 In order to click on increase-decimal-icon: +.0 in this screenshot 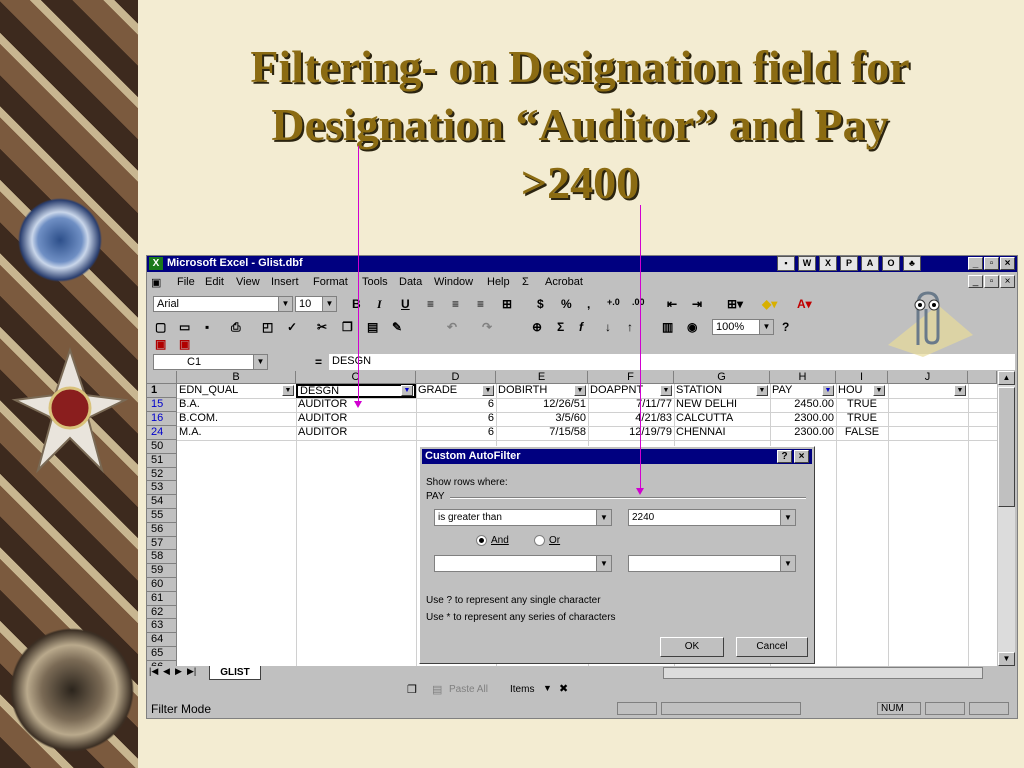, I will do `click(613, 302)`.